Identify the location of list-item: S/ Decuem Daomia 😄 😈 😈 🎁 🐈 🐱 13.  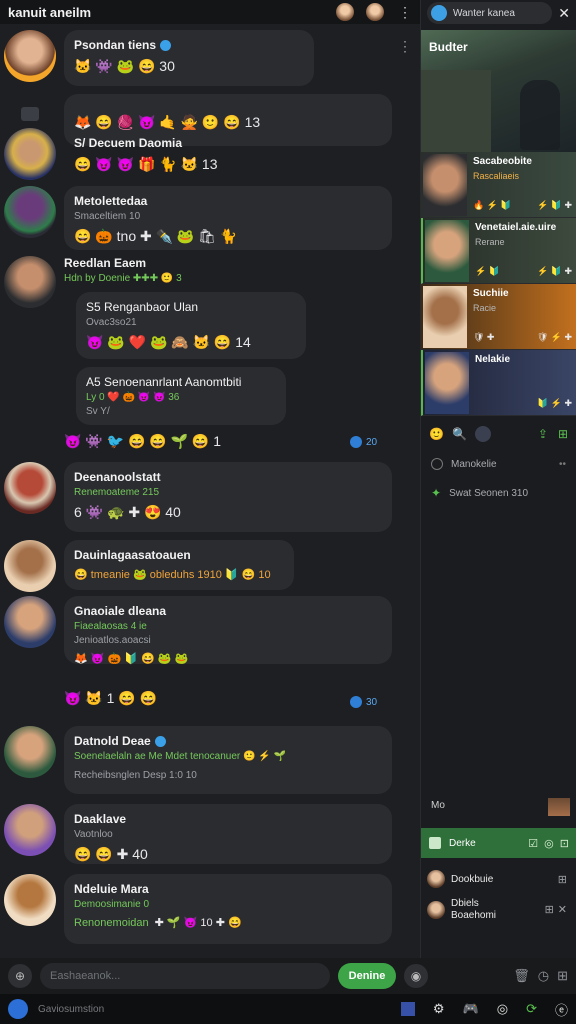
(198, 154).